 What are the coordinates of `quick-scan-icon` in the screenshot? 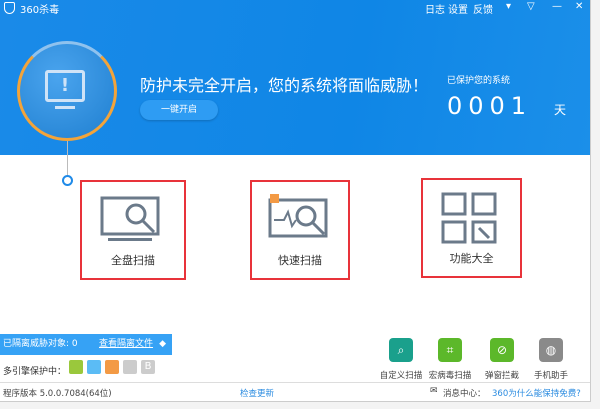 It's located at (298, 216).